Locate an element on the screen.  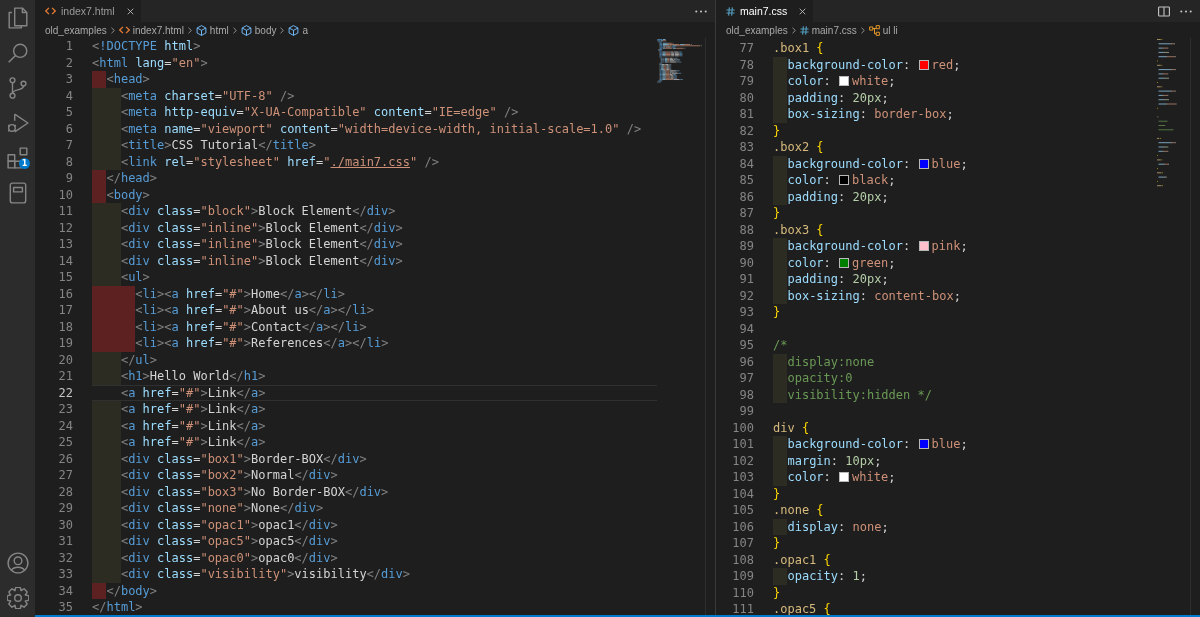
code-text: opacity:0 is located at coordinates (820, 378).